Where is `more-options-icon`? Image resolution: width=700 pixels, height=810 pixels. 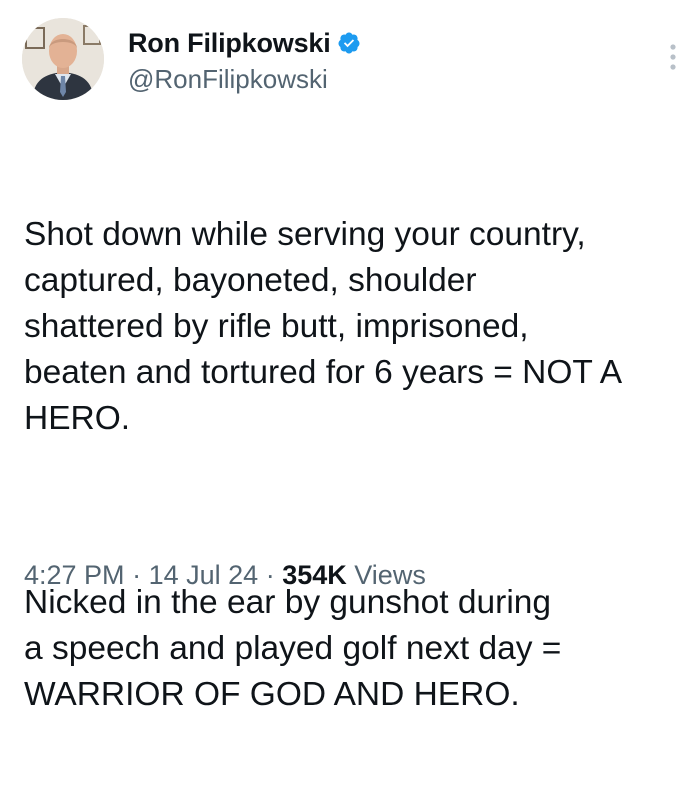
more-options-icon is located at coordinates (673, 57).